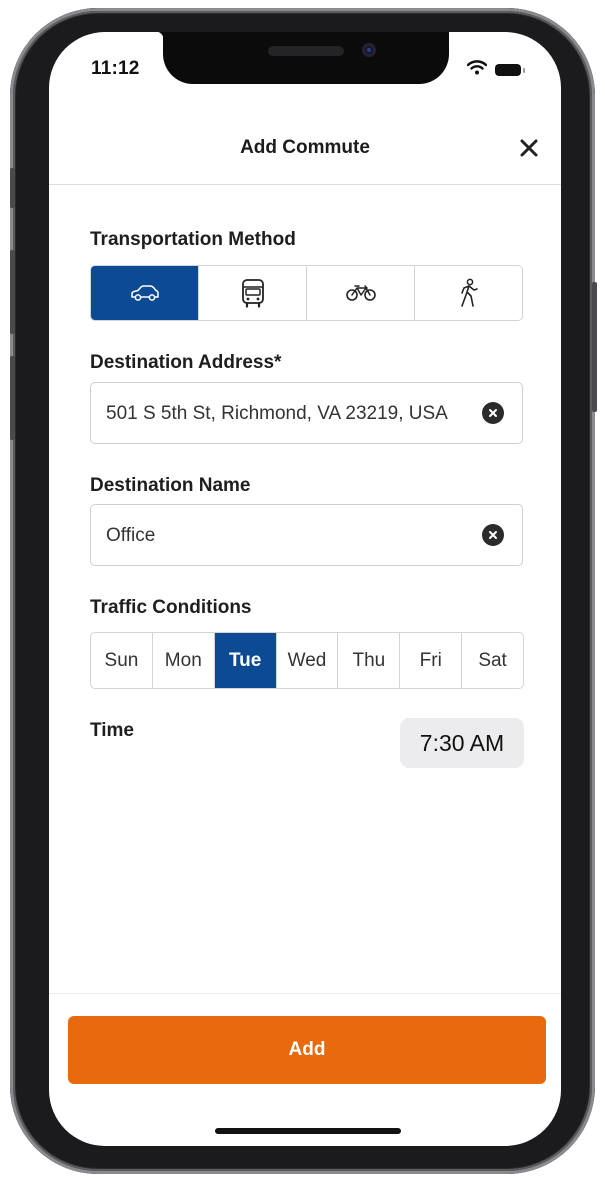 The width and height of the screenshot is (605, 1179). What do you see at coordinates (594, 347) in the screenshot?
I see `power-button` at bounding box center [594, 347].